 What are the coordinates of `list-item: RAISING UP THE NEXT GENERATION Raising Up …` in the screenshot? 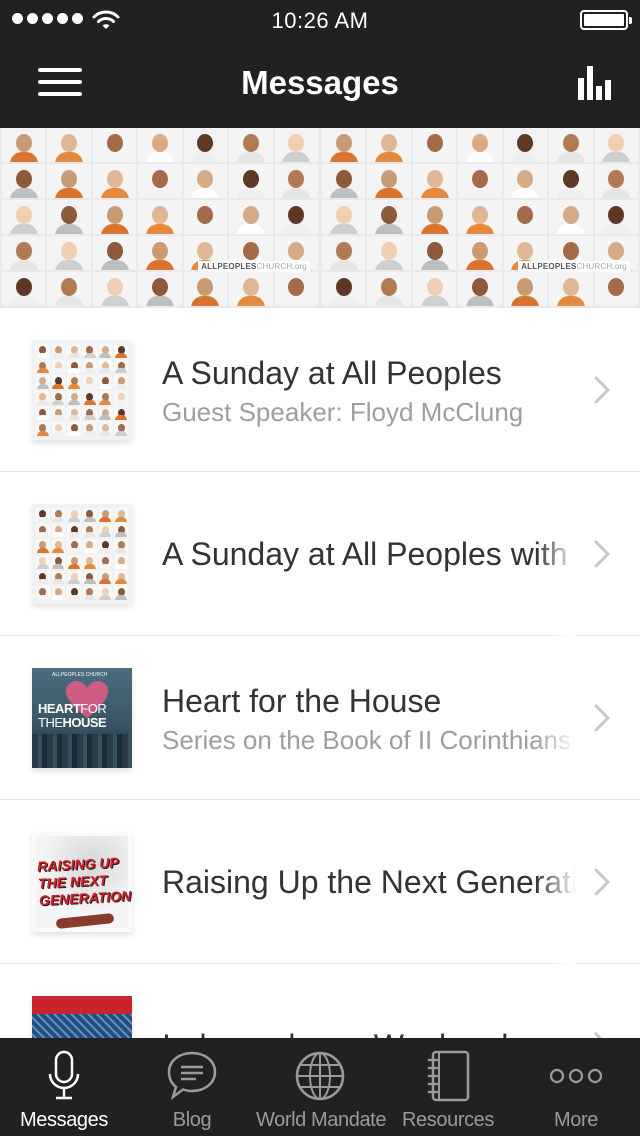 It's located at (320, 882).